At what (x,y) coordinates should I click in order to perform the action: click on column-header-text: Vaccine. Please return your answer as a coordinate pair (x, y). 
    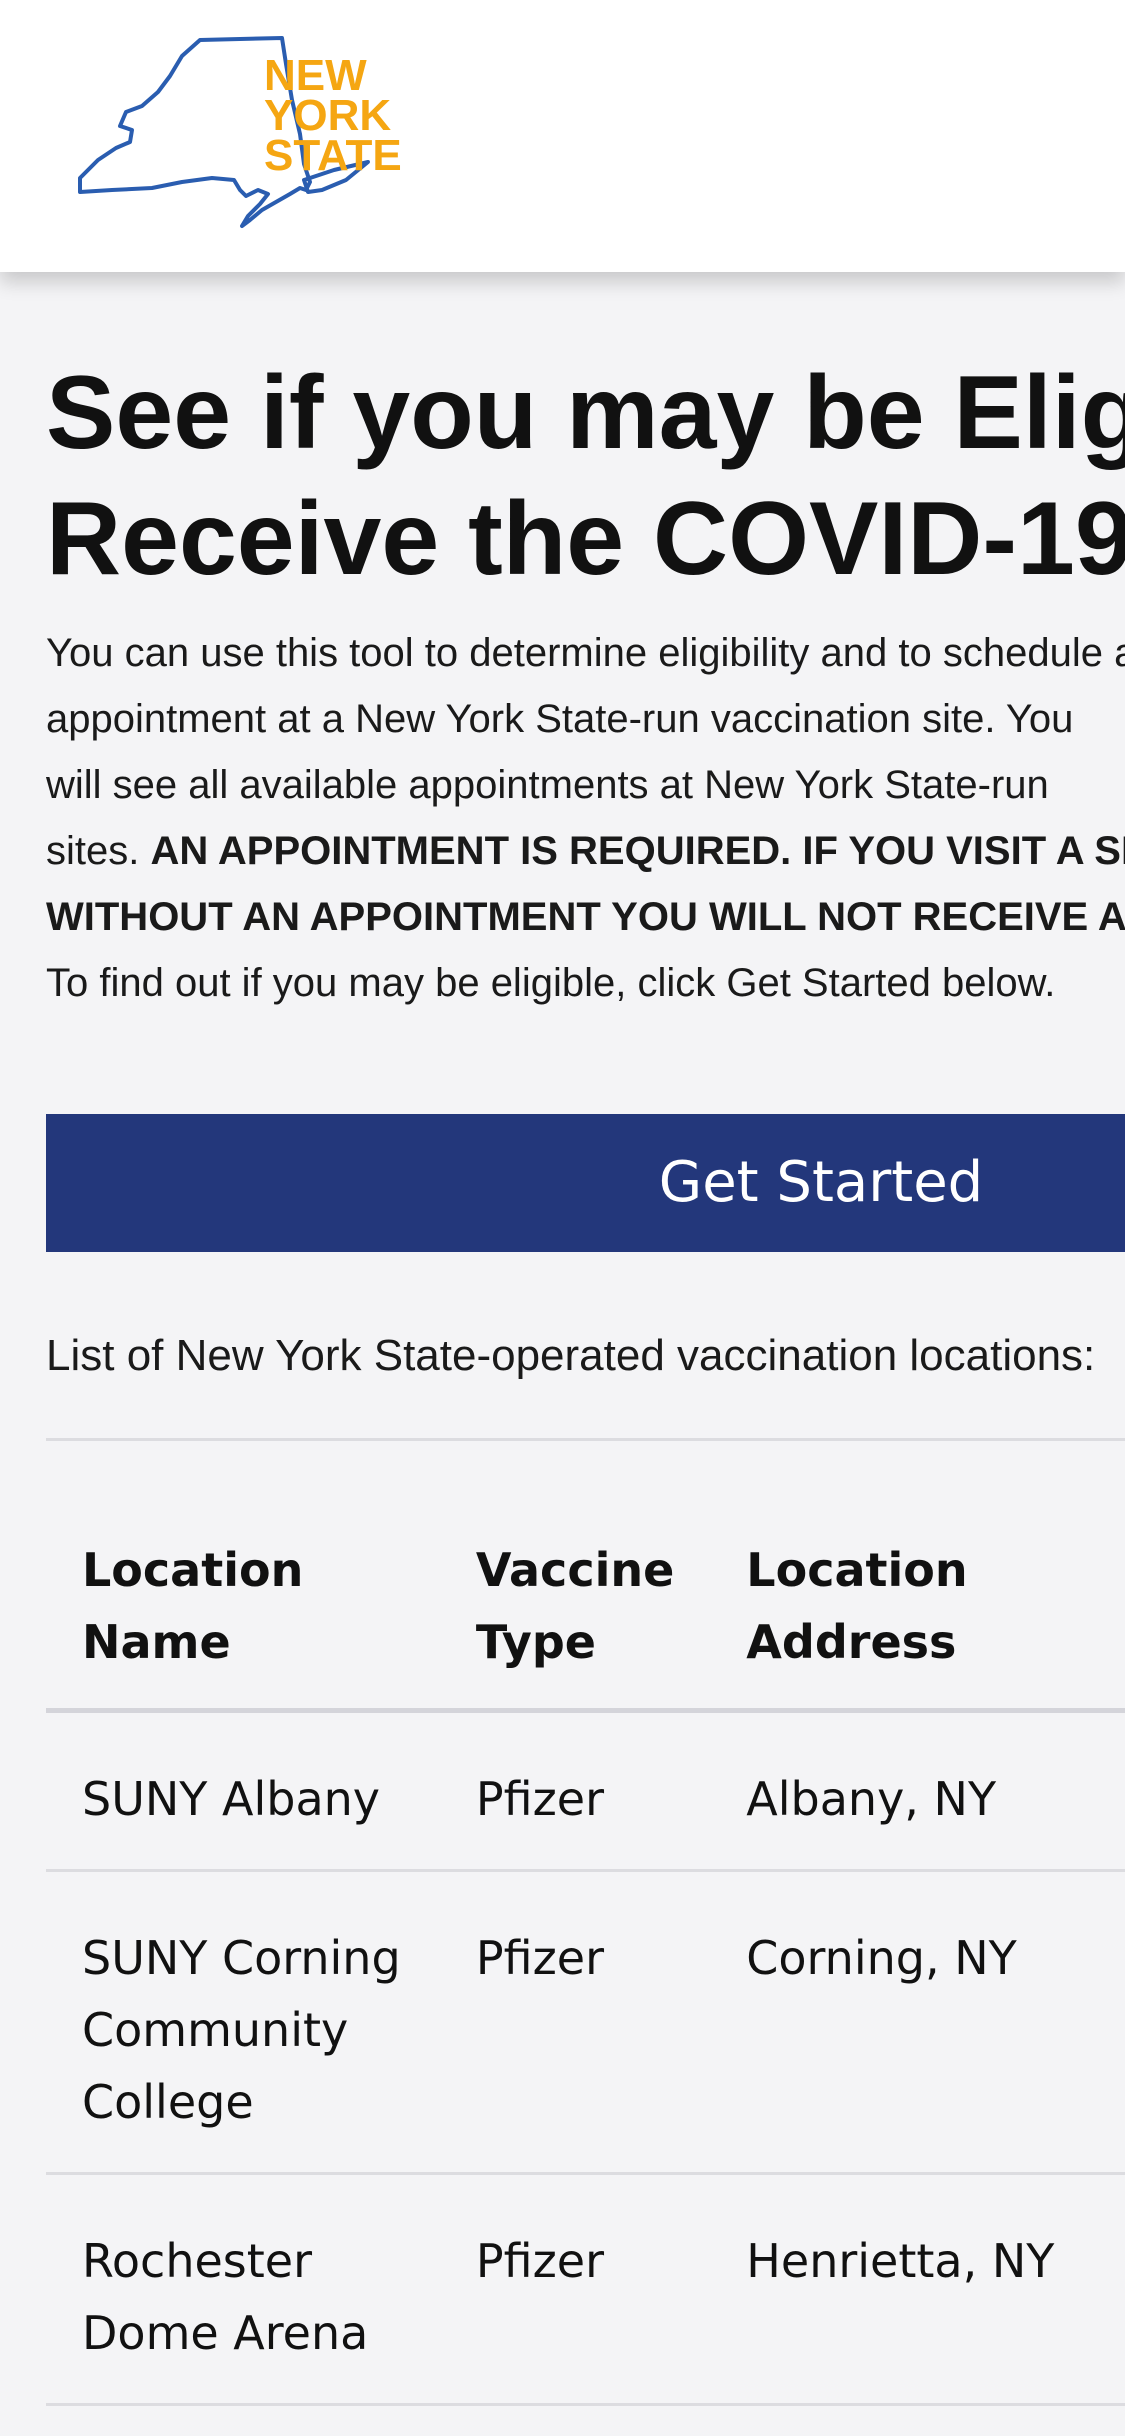
    Looking at the image, I should click on (575, 1570).